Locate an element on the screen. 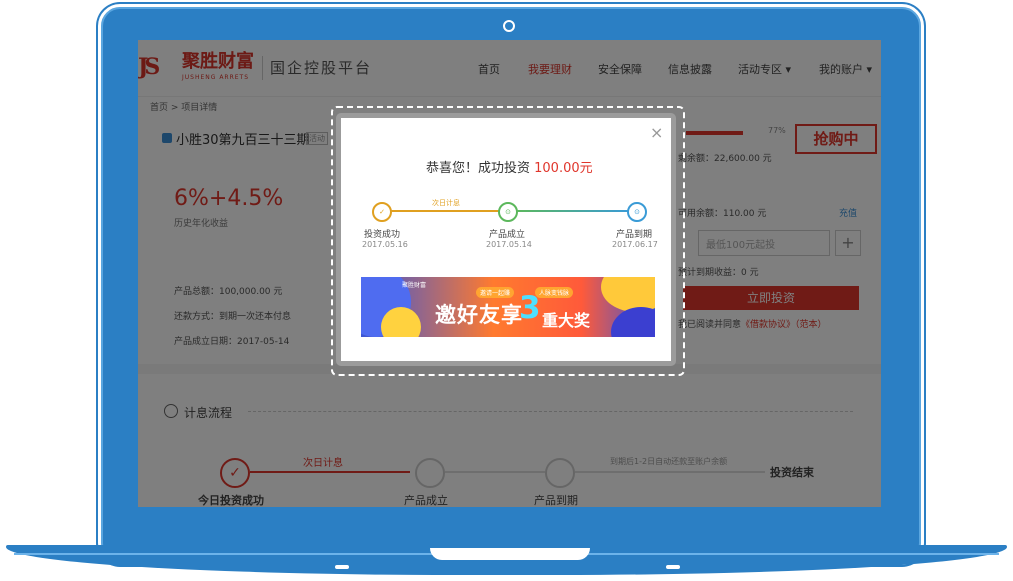 The width and height of the screenshot is (1013, 581). laptop-foot-right is located at coordinates (673, 567).